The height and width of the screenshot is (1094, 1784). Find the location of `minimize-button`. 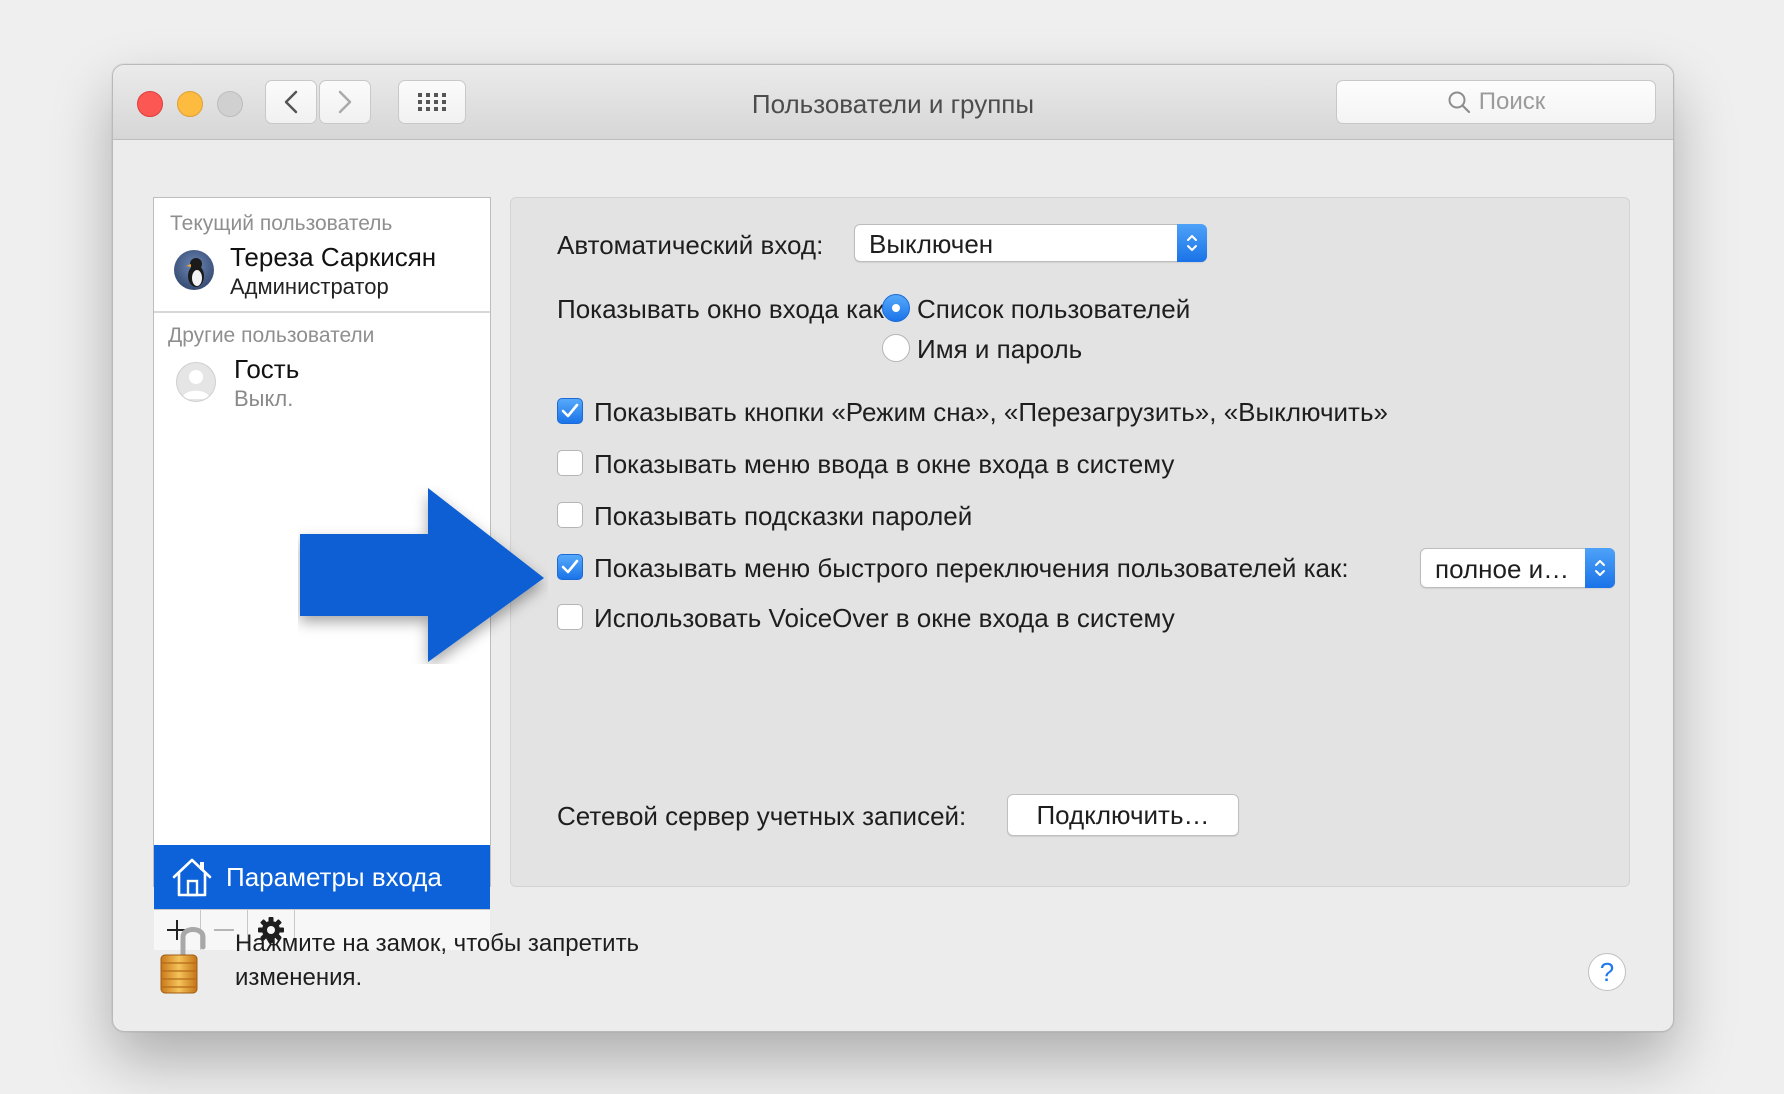

minimize-button is located at coordinates (190, 104).